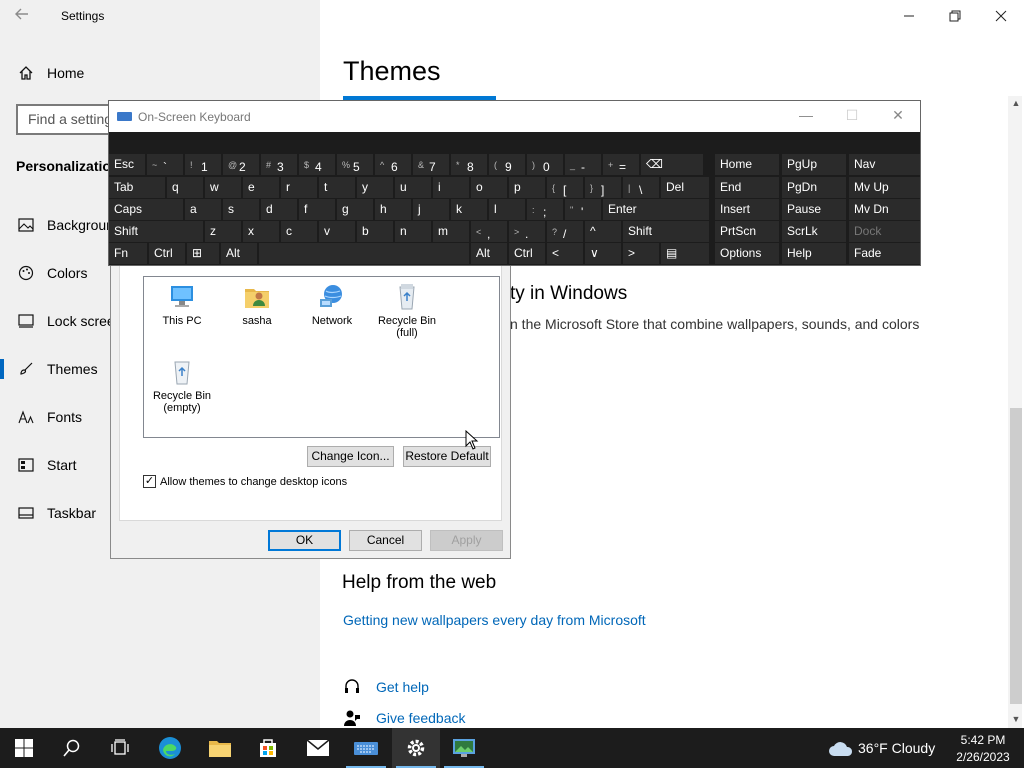 This screenshot has height=768, width=1024. Describe the element at coordinates (621, 164) in the screenshot. I see `key-13: + =` at that location.